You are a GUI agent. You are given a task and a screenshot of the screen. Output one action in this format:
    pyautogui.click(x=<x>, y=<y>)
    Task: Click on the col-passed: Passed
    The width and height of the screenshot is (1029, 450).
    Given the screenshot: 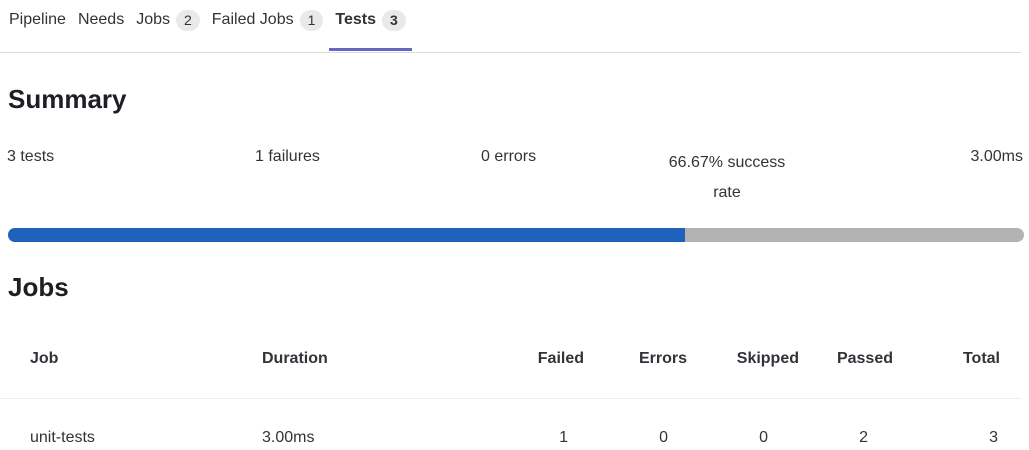 What is the action you would take?
    pyautogui.click(x=864, y=358)
    